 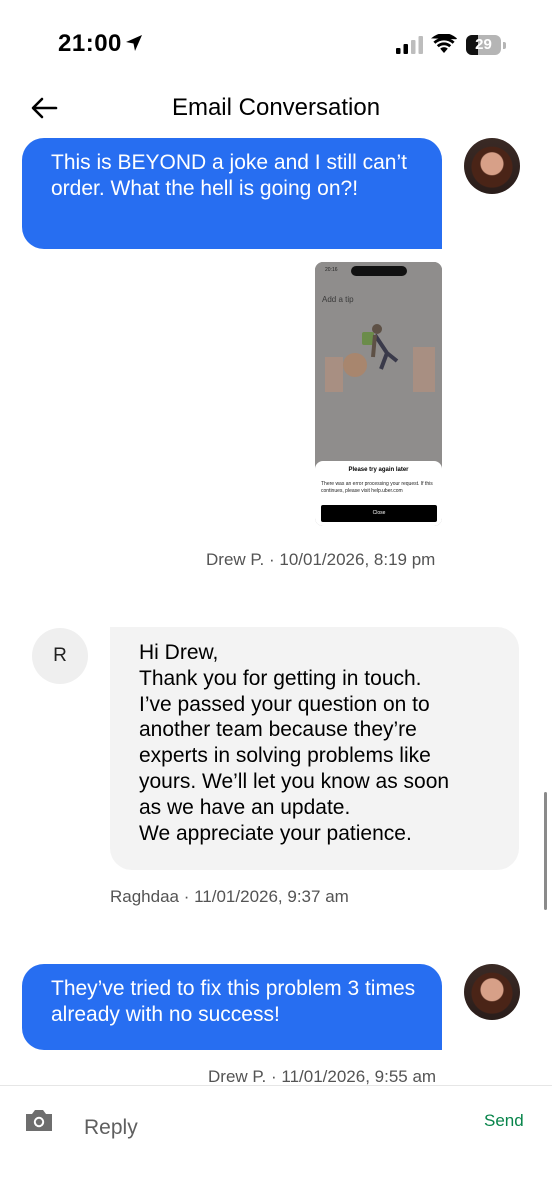 What do you see at coordinates (284, 704) in the screenshot?
I see `message-line: I’ve passed your question on to` at bounding box center [284, 704].